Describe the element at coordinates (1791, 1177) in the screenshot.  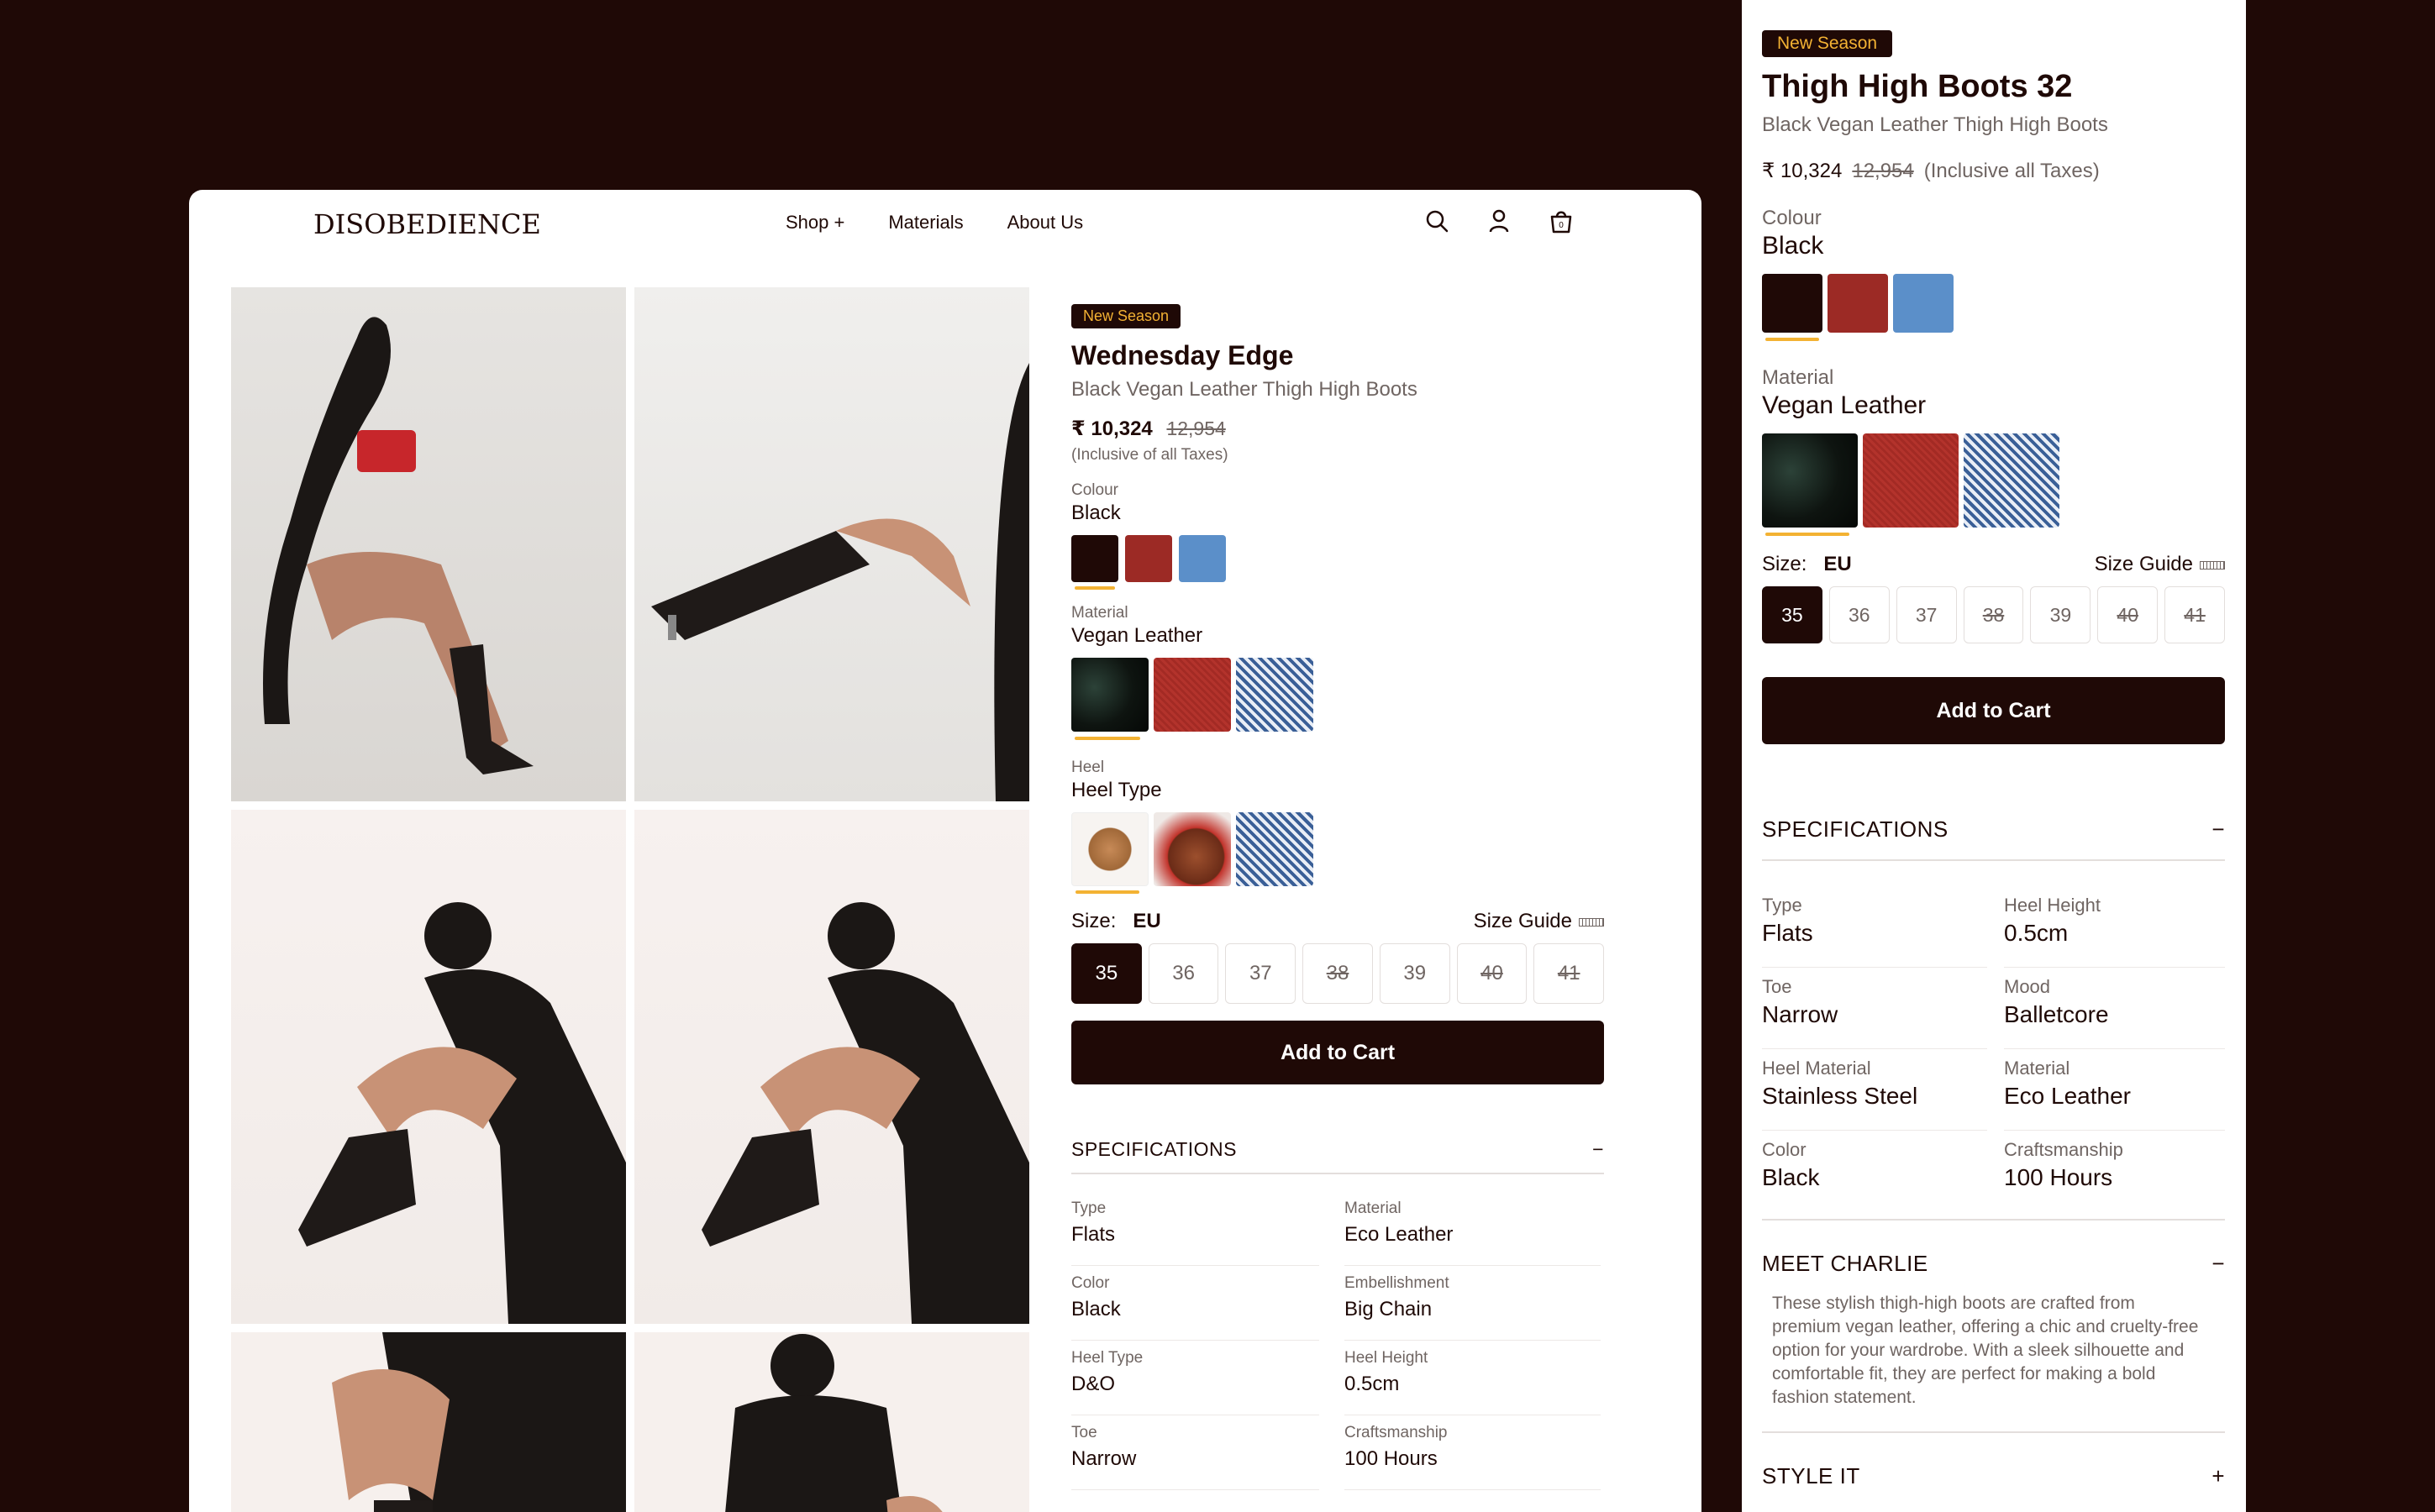
I see `spec-value: Black` at that location.